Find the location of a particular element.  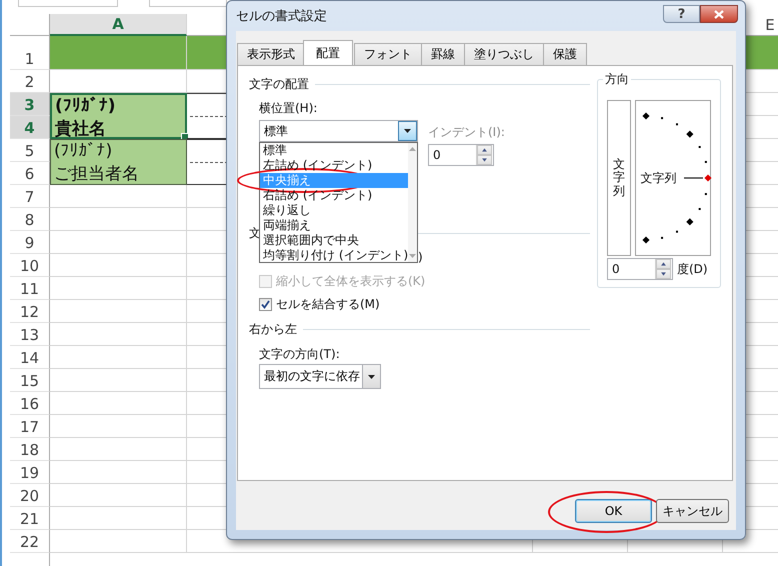

formula-bar is located at coordinates (188, 3).